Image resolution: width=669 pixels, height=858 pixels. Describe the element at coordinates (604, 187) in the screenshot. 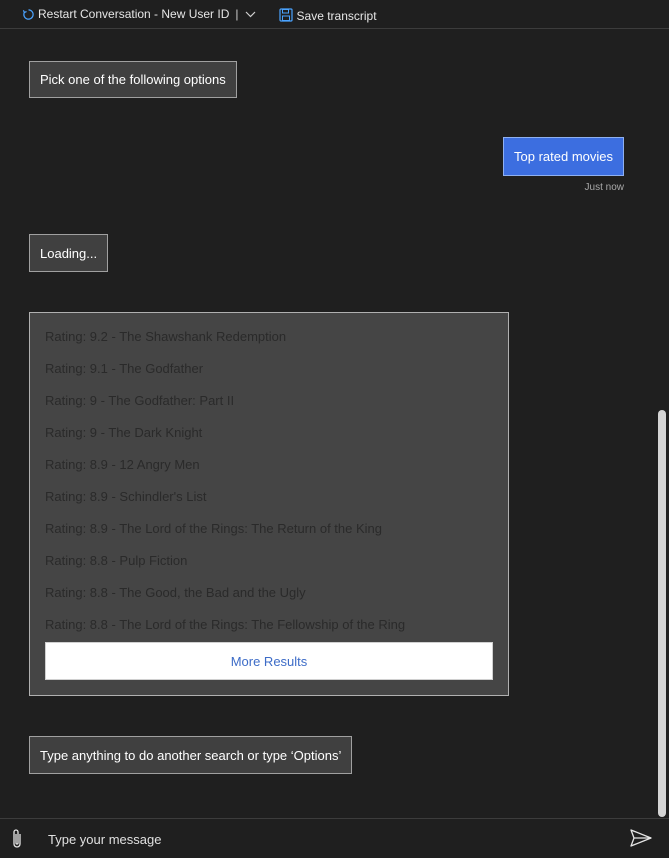

I see `message-timestamp: Just now` at that location.